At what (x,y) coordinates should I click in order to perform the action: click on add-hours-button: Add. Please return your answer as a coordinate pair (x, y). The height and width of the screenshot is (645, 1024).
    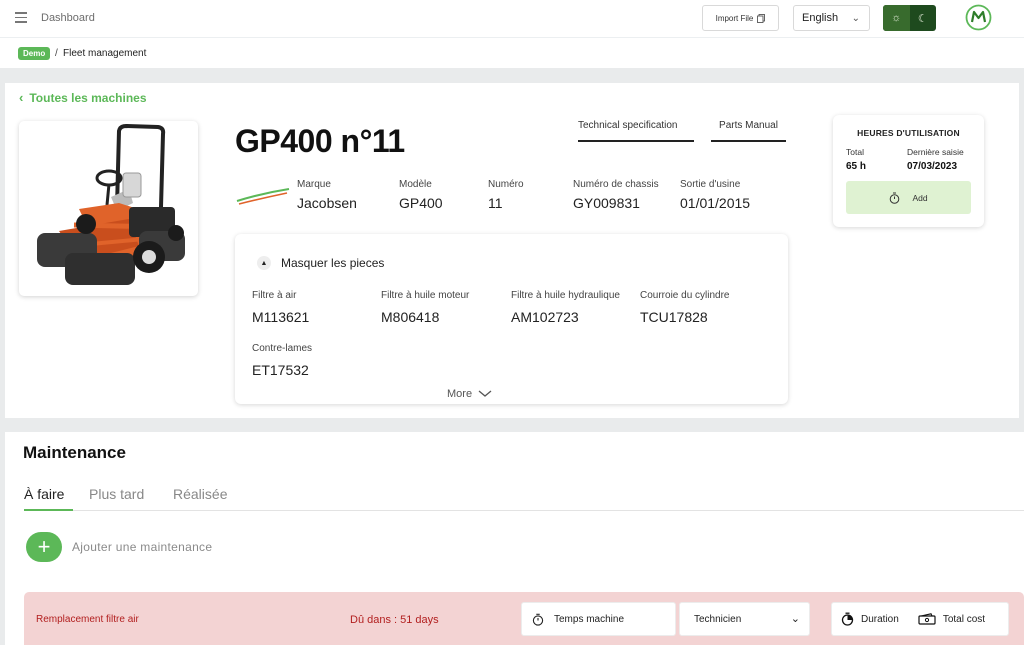
    Looking at the image, I should click on (908, 197).